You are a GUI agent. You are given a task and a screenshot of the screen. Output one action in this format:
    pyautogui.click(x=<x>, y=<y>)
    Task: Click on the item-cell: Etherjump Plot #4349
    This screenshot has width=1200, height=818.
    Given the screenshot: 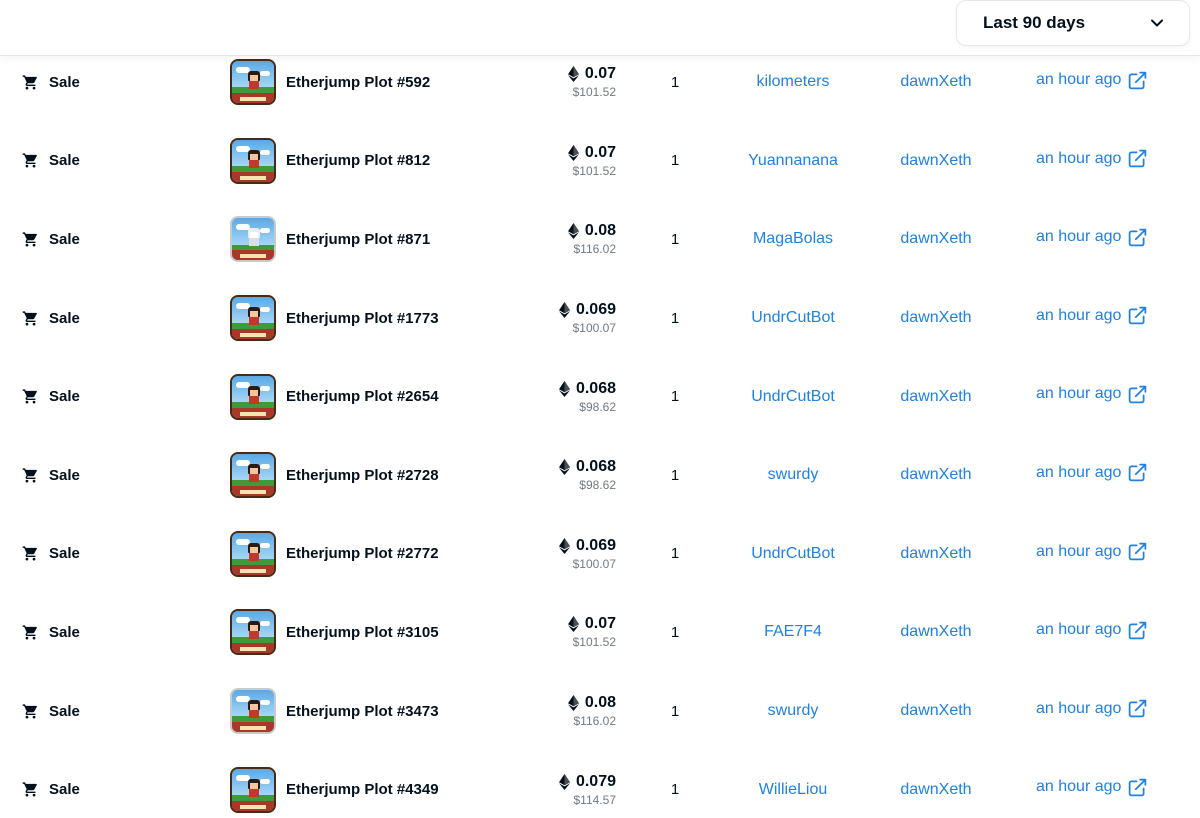 What is the action you would take?
    pyautogui.click(x=334, y=784)
    